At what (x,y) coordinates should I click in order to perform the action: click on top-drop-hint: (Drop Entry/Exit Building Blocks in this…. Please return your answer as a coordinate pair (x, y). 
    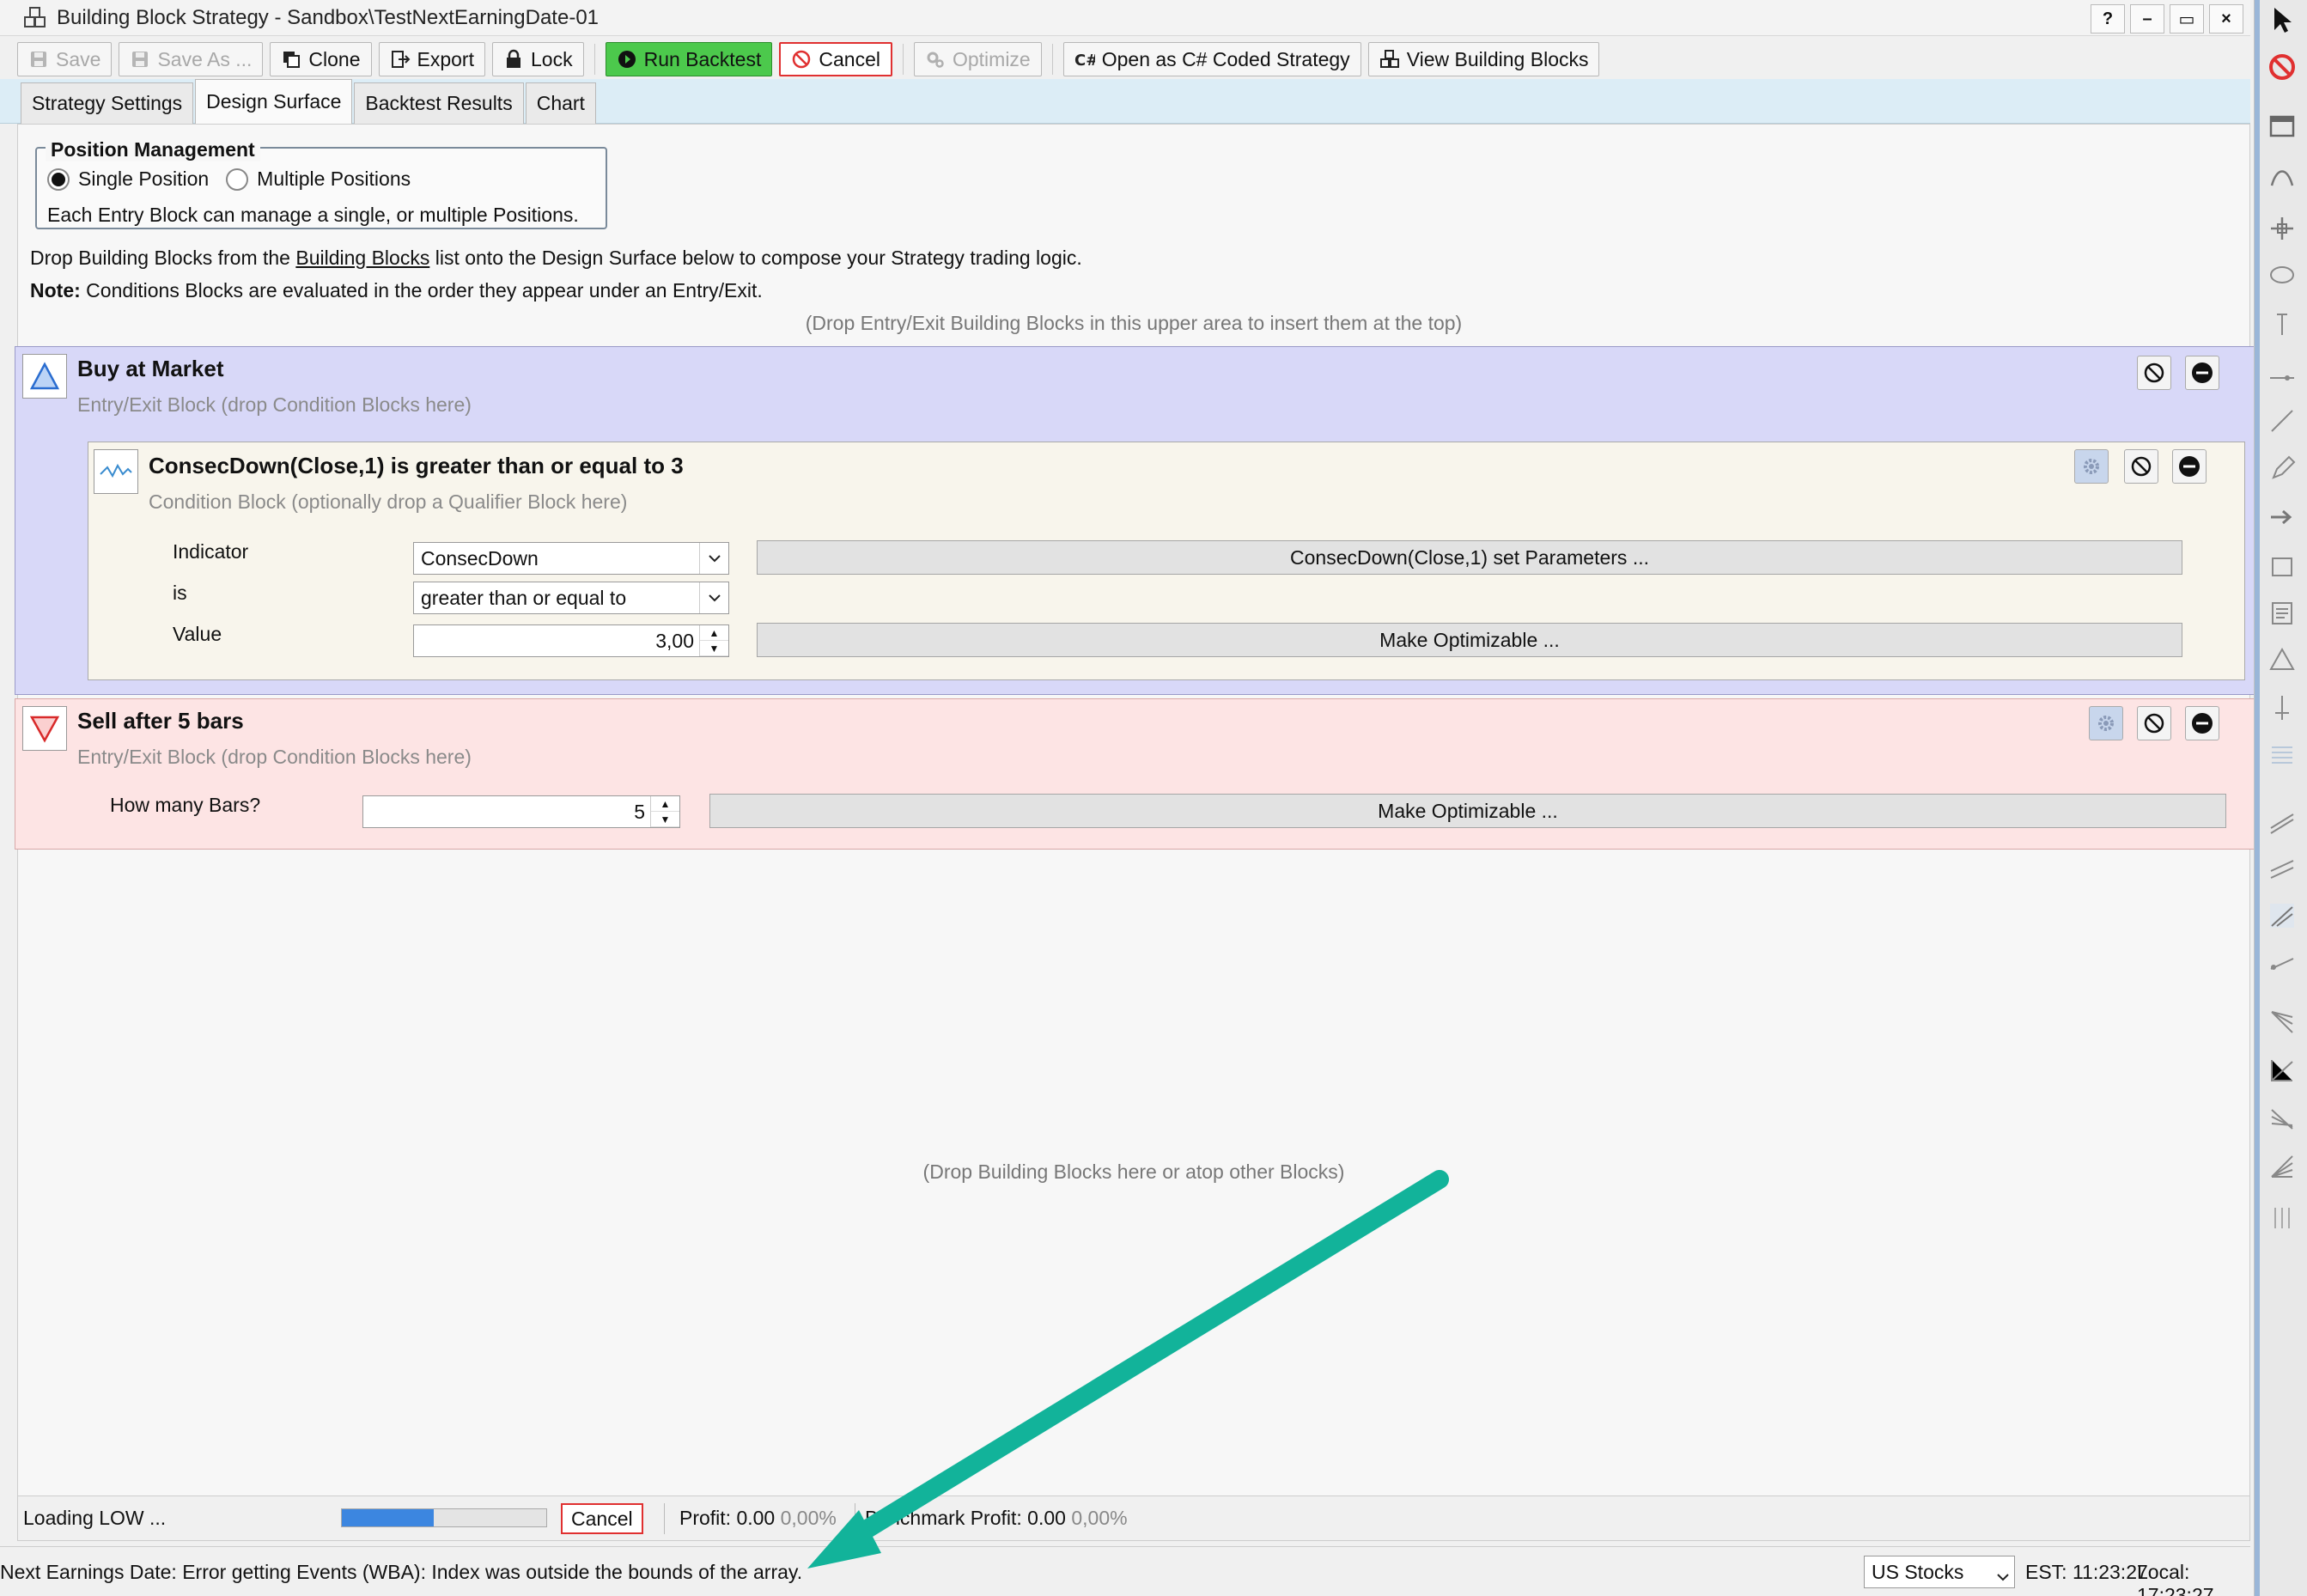
    Looking at the image, I should click on (1134, 323).